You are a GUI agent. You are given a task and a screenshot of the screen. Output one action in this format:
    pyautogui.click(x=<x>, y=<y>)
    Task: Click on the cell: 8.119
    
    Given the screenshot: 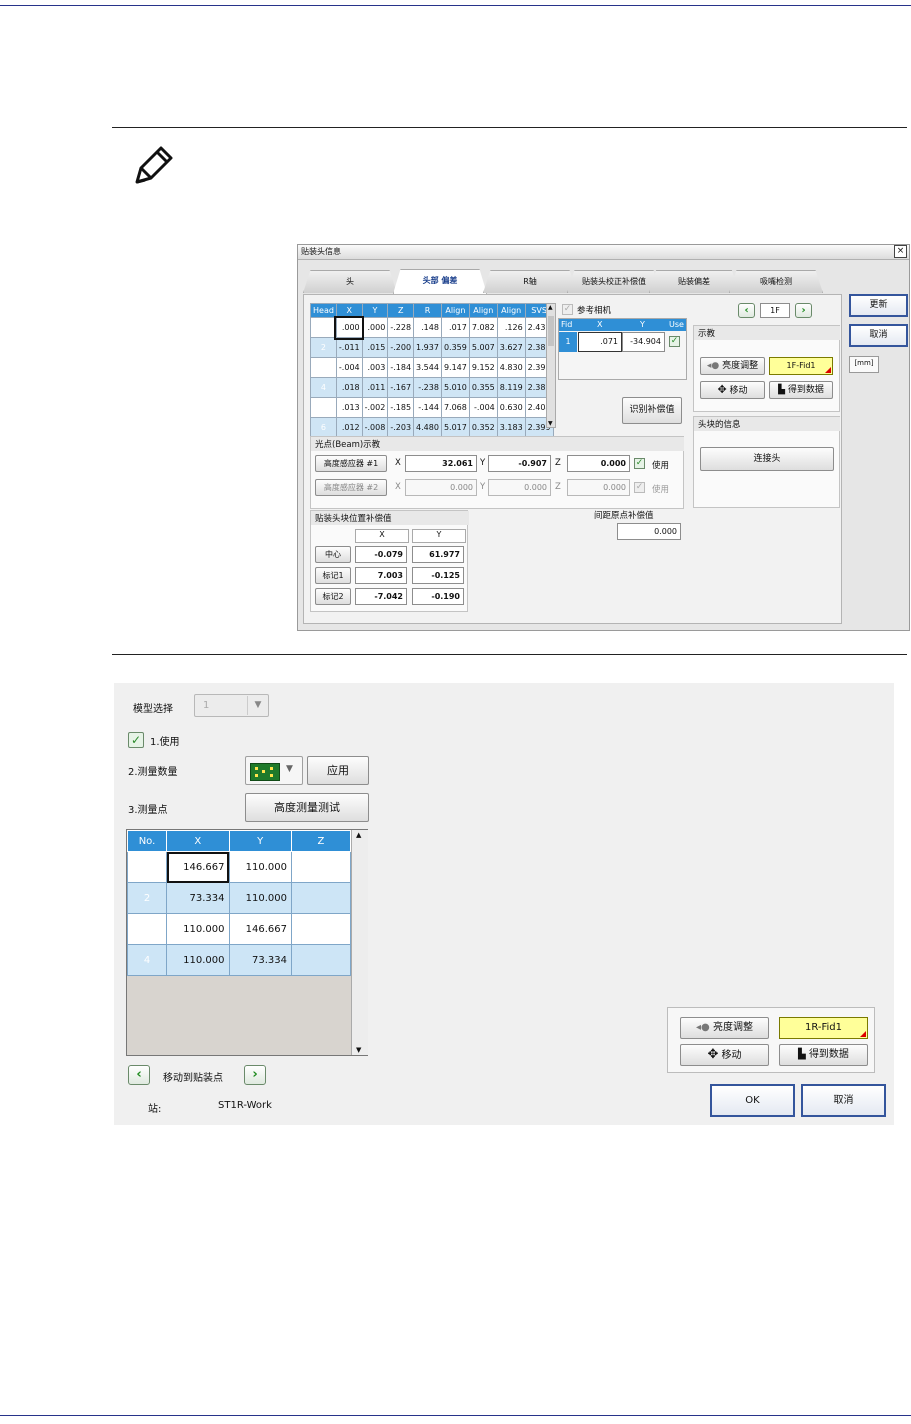 What is the action you would take?
    pyautogui.click(x=511, y=387)
    